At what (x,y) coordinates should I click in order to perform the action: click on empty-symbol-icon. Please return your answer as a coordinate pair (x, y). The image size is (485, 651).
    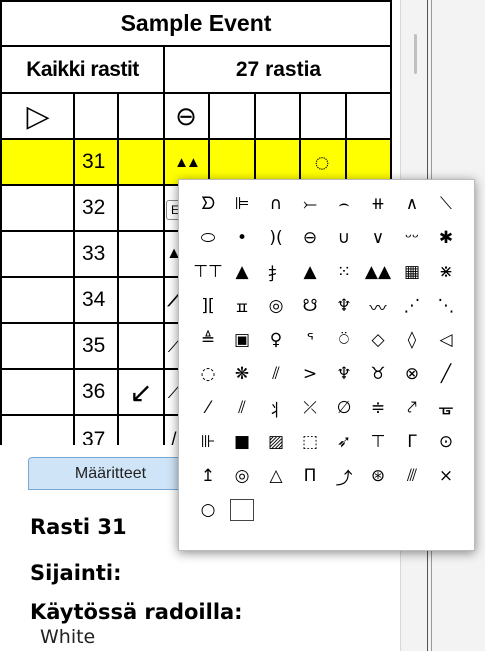
    Looking at the image, I should click on (242, 510).